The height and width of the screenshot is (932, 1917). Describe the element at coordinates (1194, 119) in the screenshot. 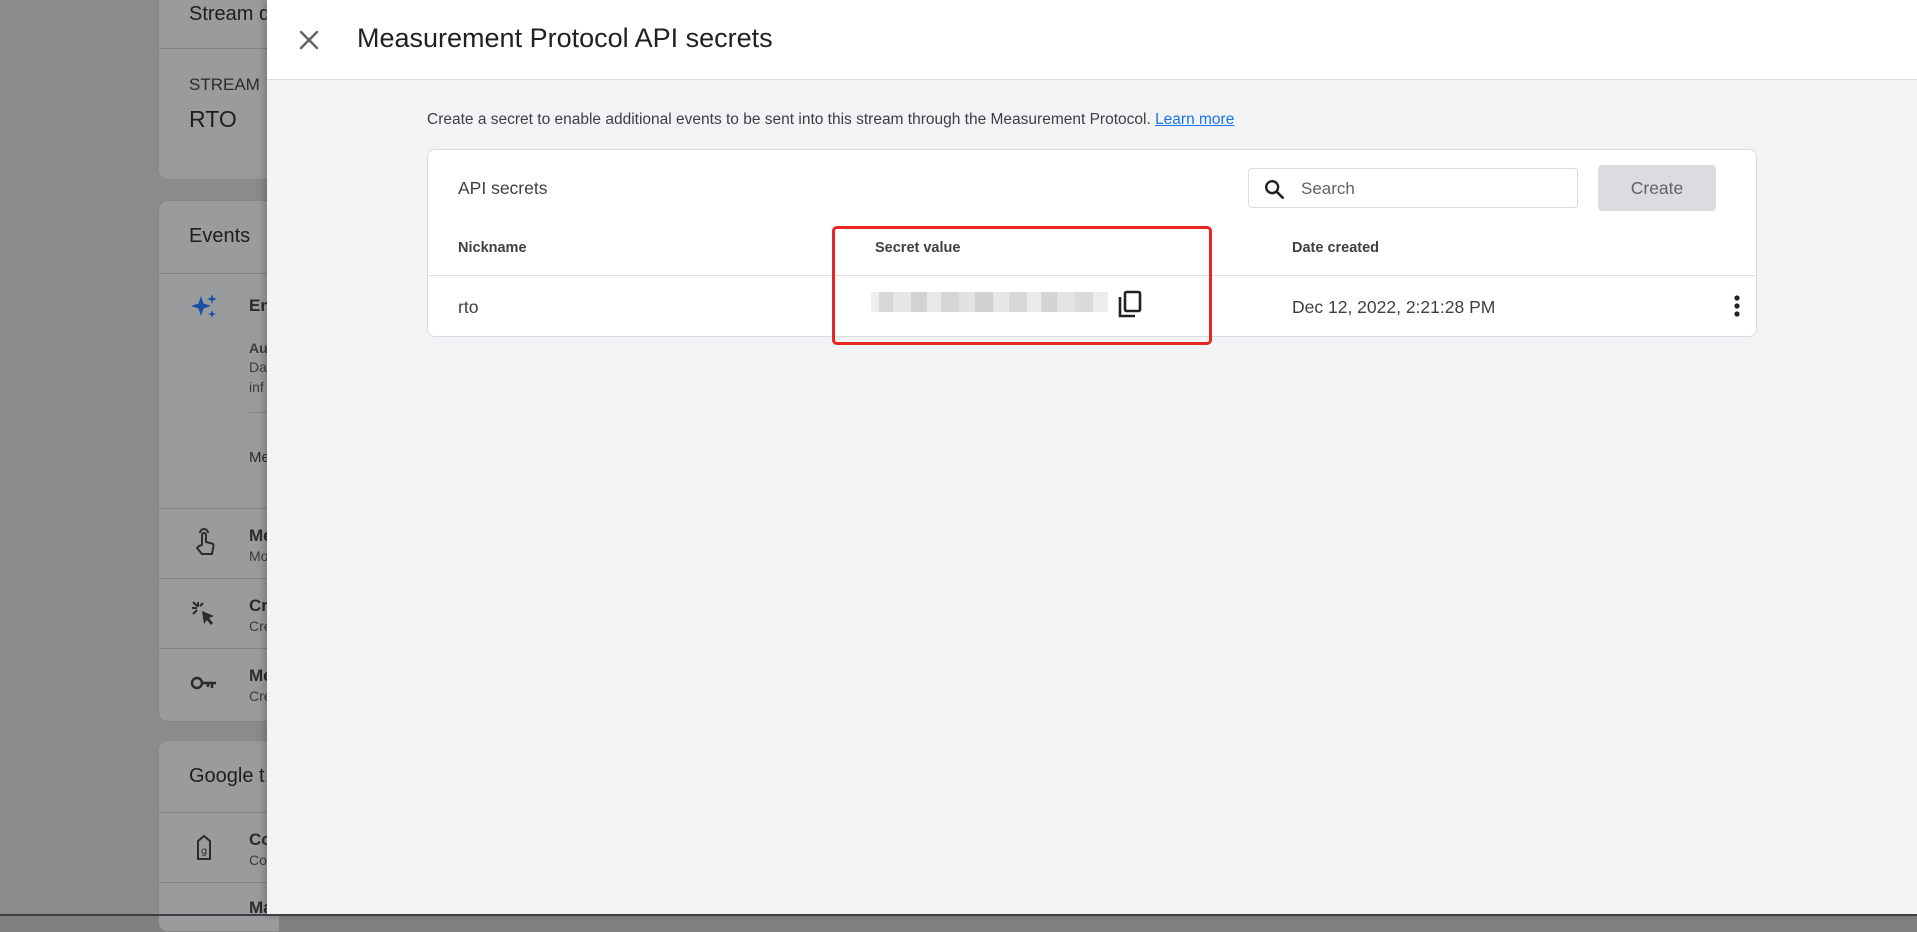

I see `learn-more-link: Learn more` at that location.